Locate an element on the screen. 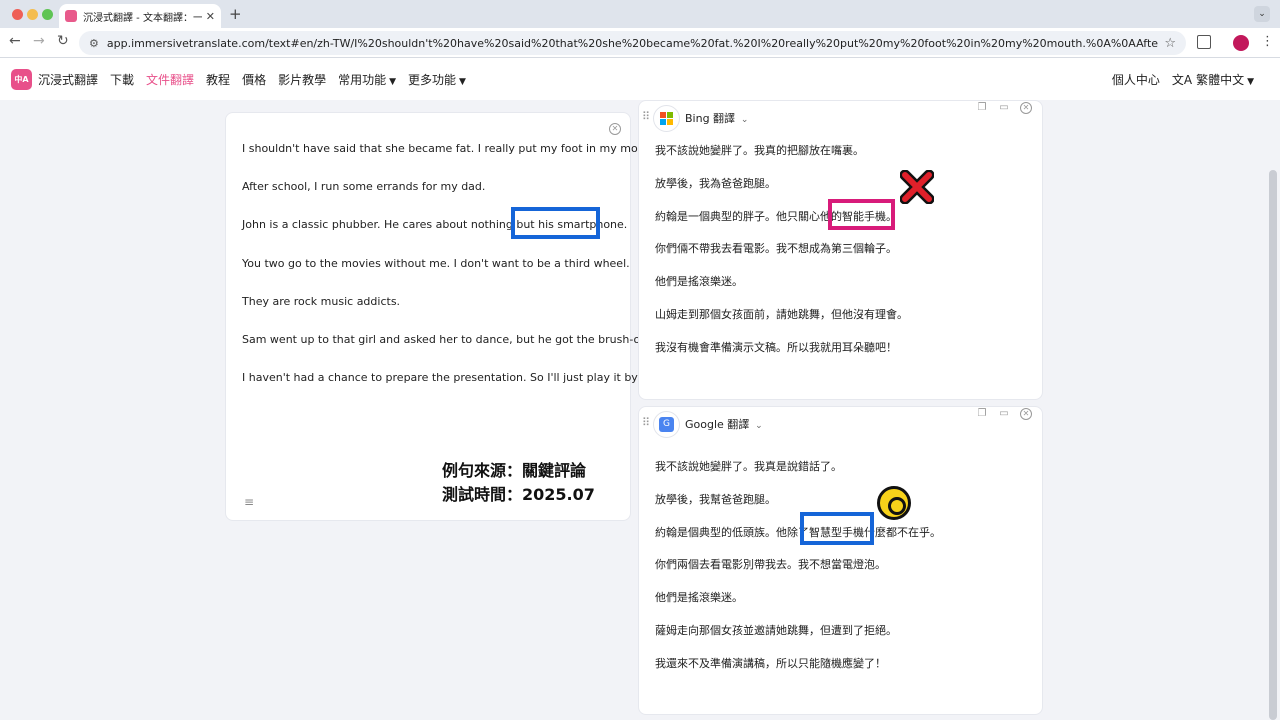 This screenshot has height=720, width=1280. engine-name: Google 翻譯 is located at coordinates (717, 424).